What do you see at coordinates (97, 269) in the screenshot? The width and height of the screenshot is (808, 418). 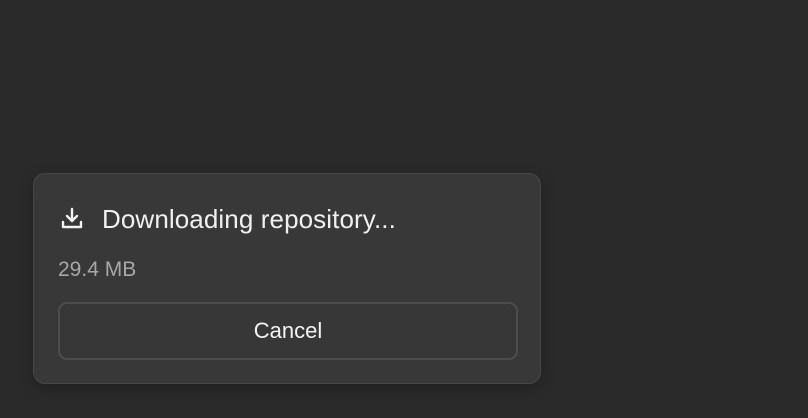 I see `download-size: 29.4 MB` at bounding box center [97, 269].